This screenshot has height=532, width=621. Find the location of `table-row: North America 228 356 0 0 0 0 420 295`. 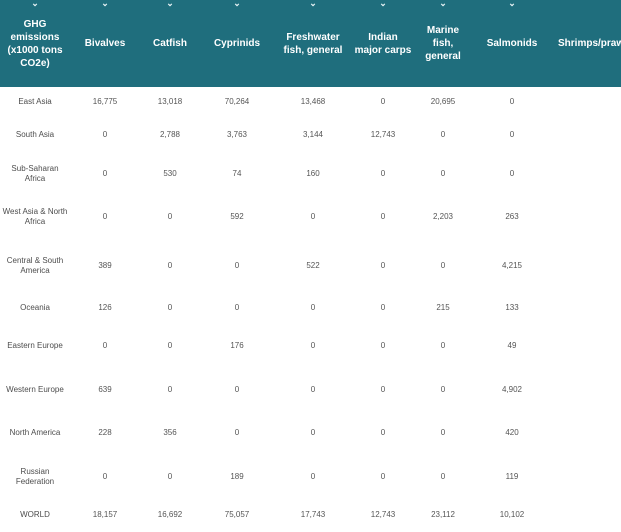

table-row: North America 228 356 0 0 0 0 420 295 is located at coordinates (310, 433).